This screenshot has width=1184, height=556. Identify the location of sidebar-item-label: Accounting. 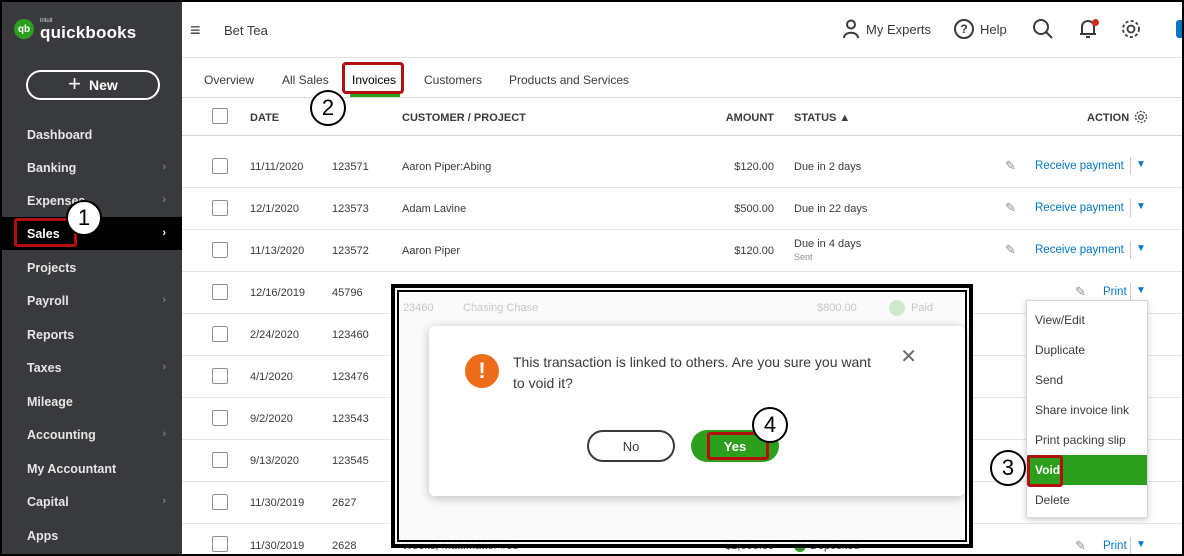
(61, 434).